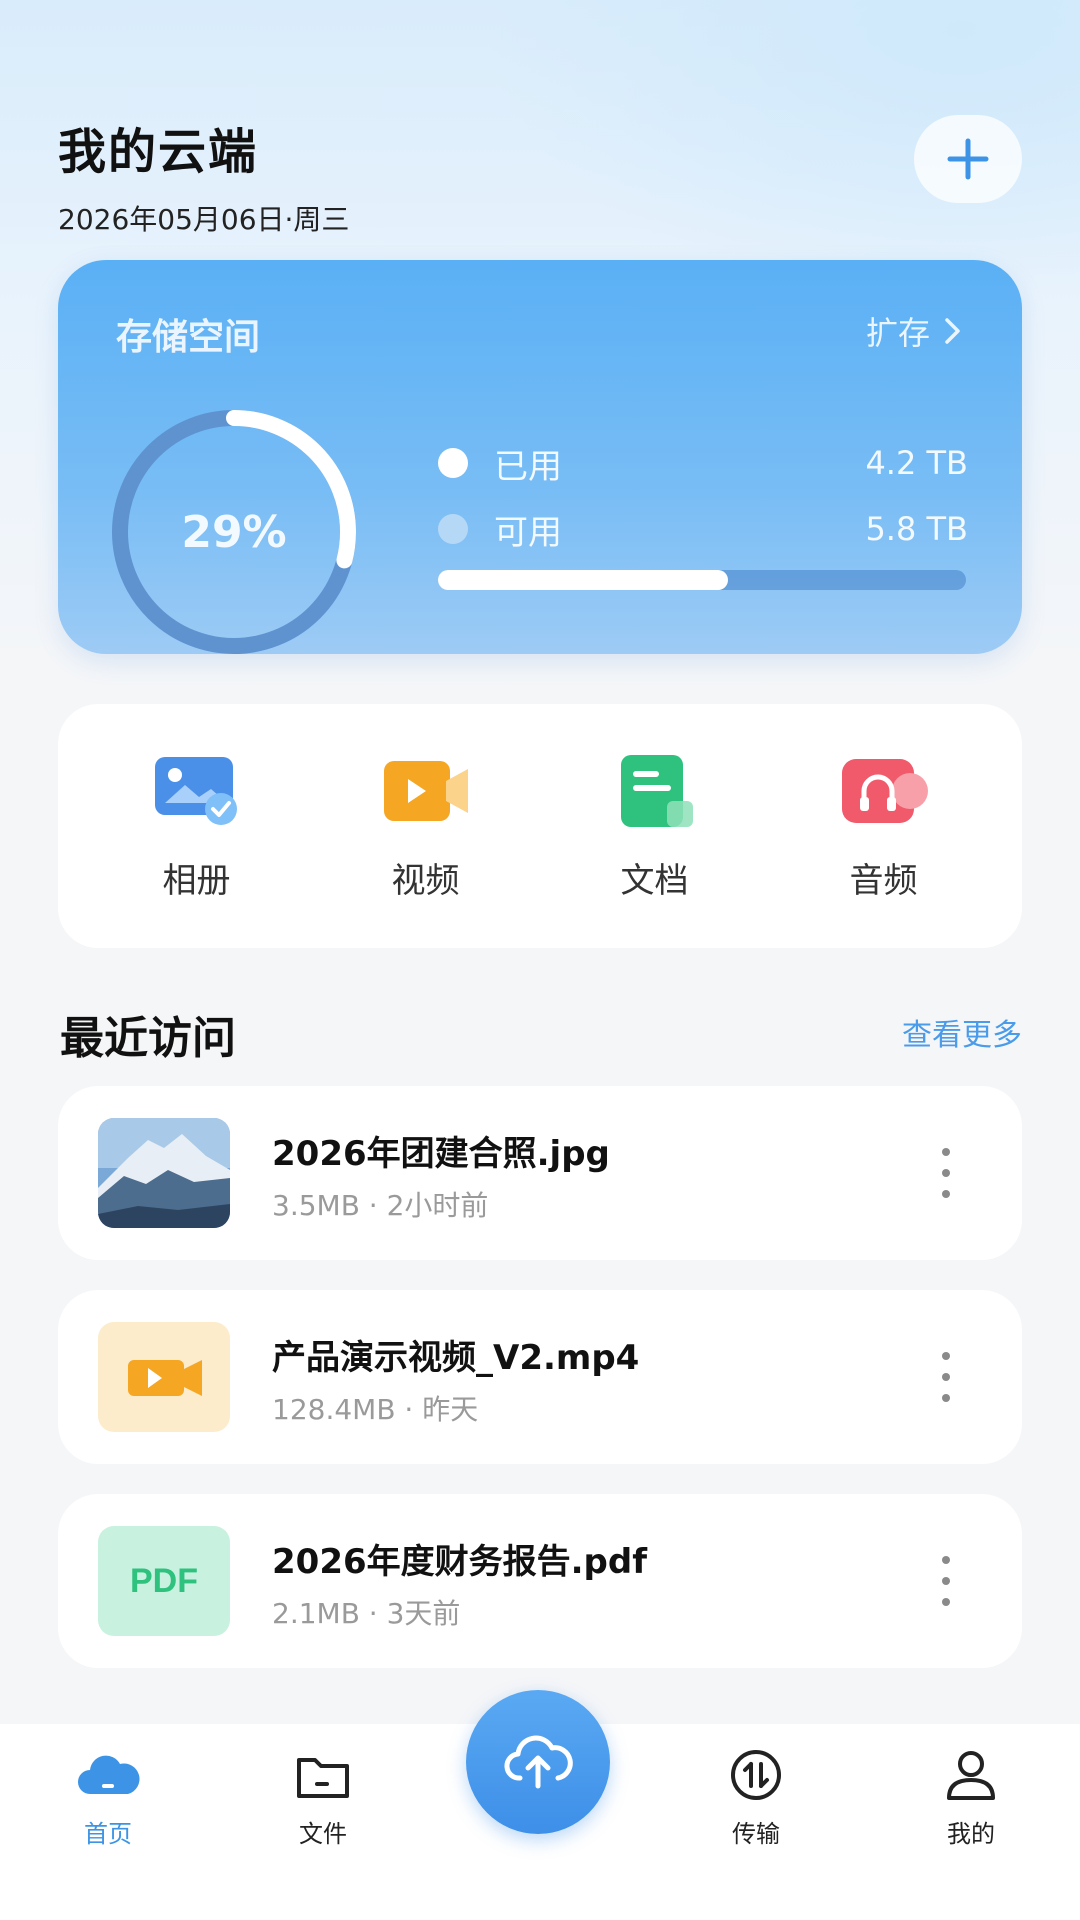  Describe the element at coordinates (380, 1205) in the screenshot. I see `file-meta: 3.5MB · 2小时前` at that location.